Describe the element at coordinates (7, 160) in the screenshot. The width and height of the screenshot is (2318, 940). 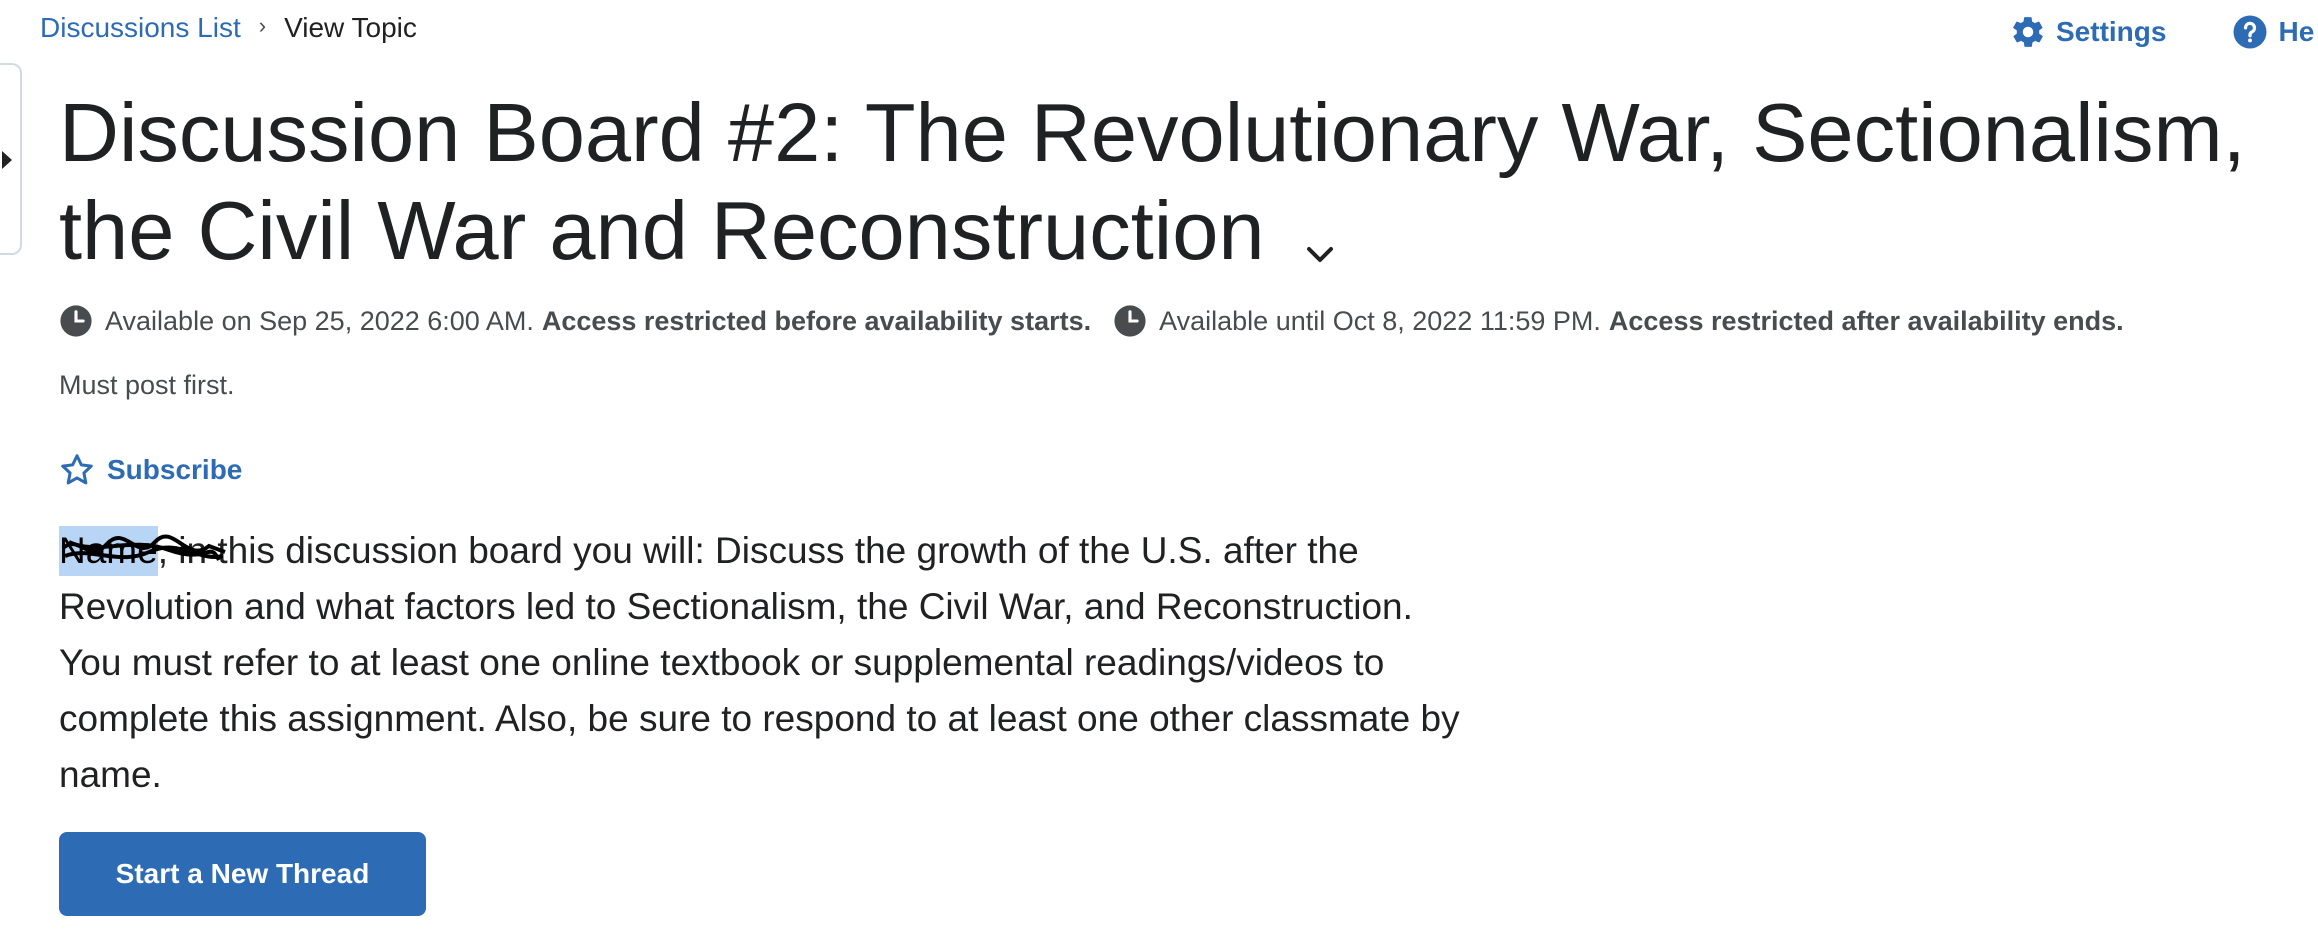
I see `caret-right-icon` at that location.